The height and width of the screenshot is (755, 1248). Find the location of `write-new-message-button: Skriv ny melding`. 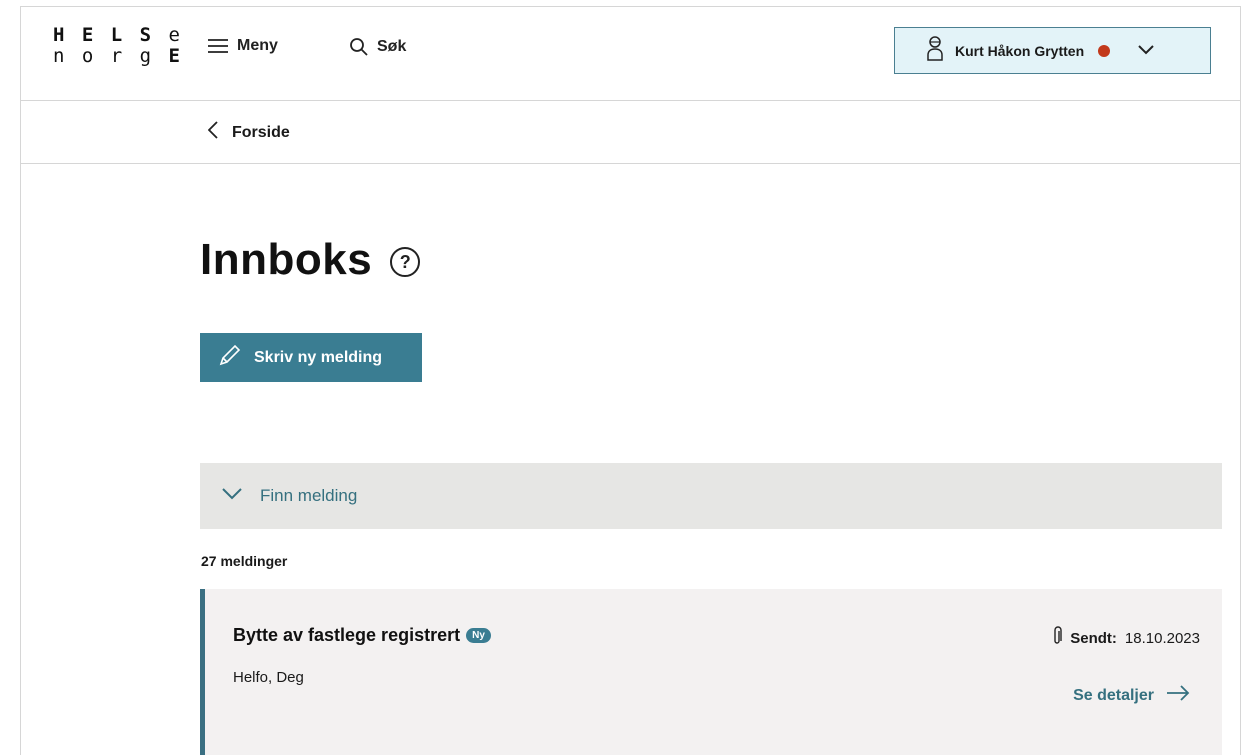

write-new-message-button: Skriv ny melding is located at coordinates (311, 357).